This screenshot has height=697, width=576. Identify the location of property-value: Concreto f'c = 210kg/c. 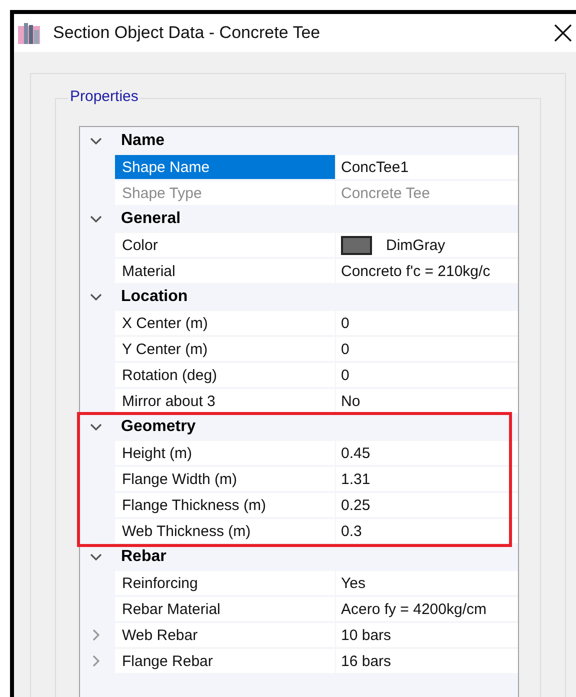
(415, 271).